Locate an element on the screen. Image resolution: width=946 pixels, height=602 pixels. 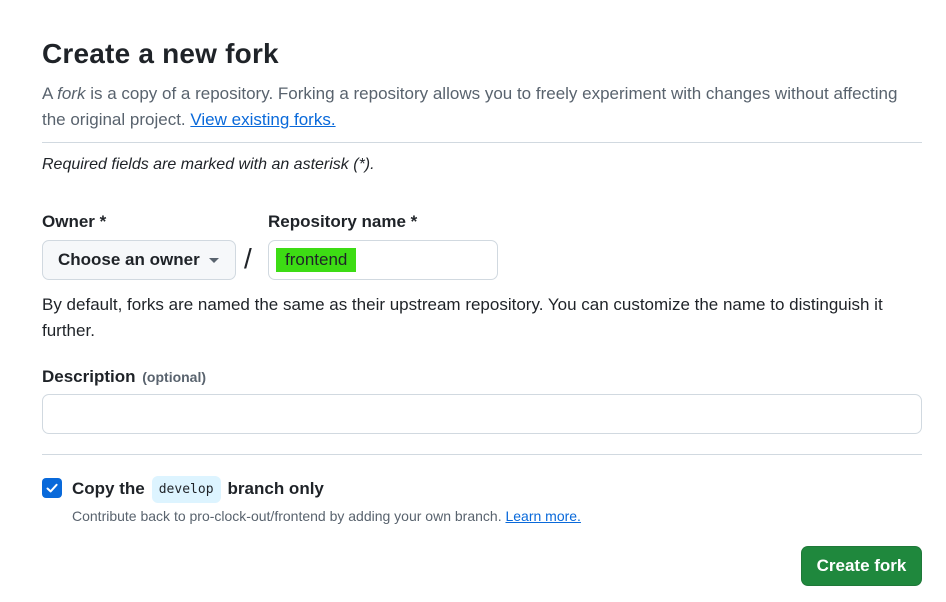
owner-dropdown: Choose an owner is located at coordinates (139, 260).